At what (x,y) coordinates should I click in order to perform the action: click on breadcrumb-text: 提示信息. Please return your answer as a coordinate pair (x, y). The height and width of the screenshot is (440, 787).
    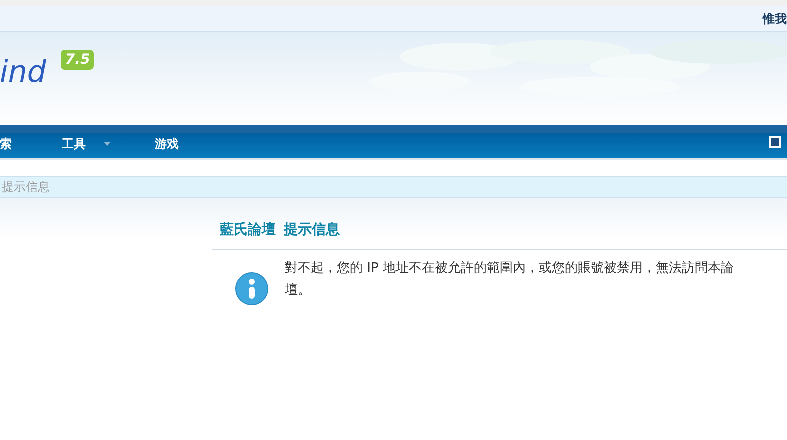
    Looking at the image, I should click on (26, 187).